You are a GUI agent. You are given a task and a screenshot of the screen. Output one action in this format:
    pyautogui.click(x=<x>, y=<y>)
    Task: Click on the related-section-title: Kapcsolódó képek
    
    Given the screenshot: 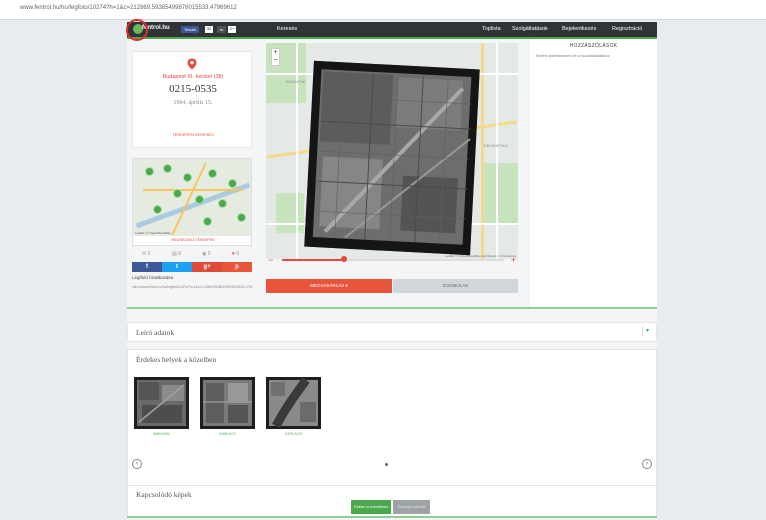 What is the action you would take?
    pyautogui.click(x=164, y=494)
    